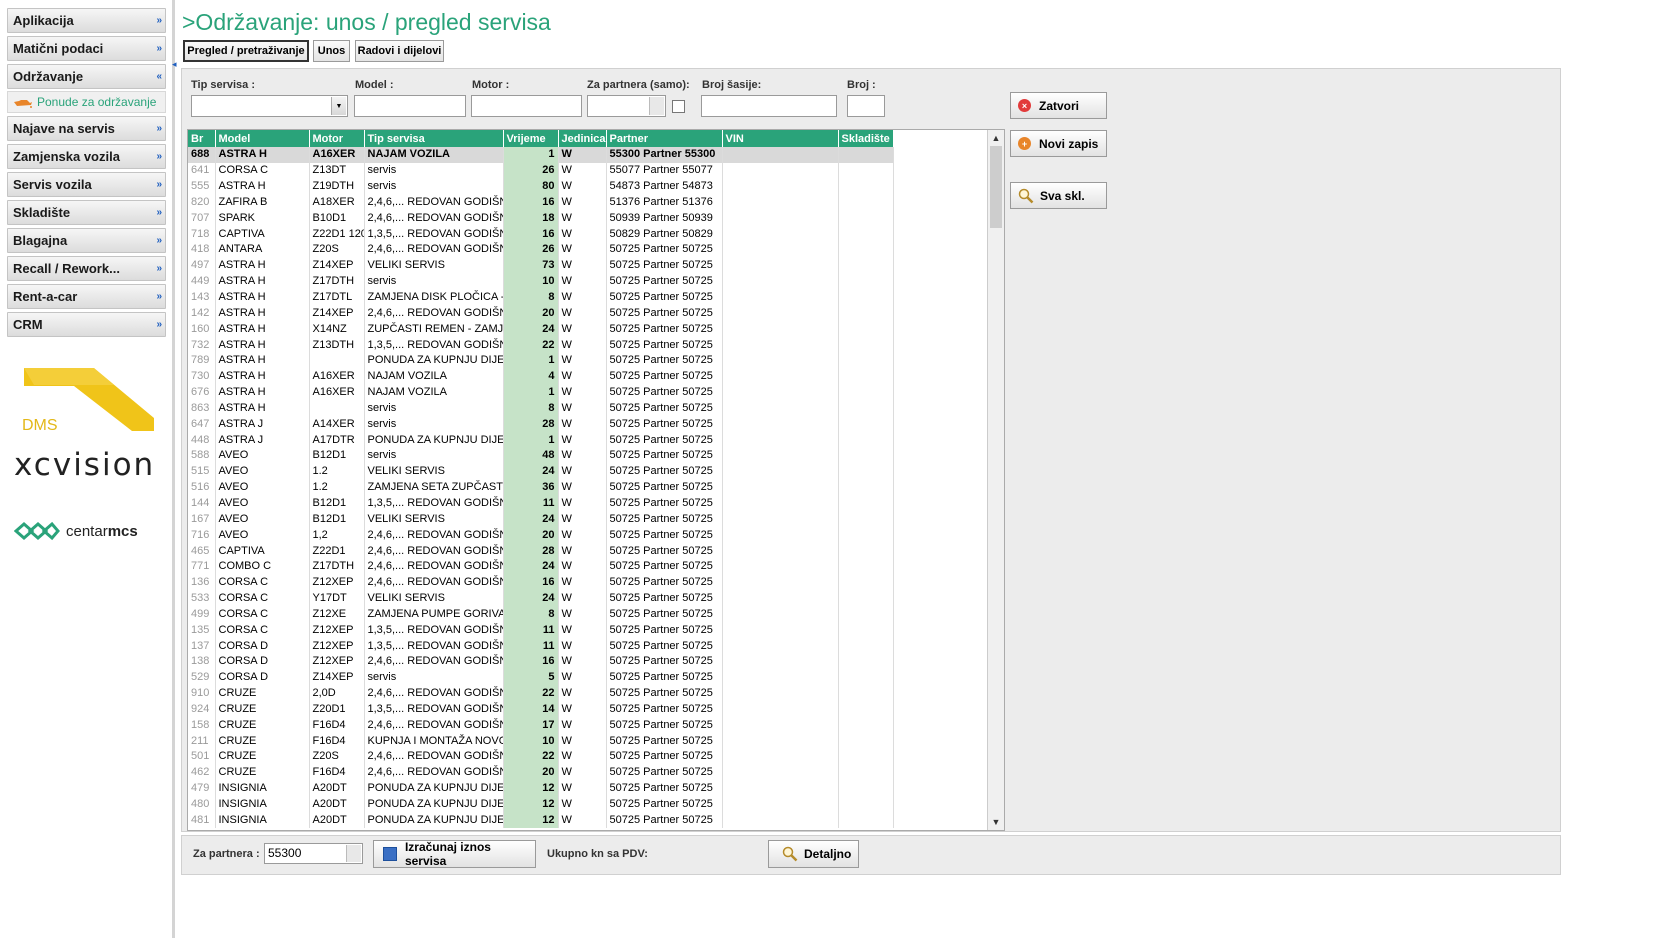  Describe the element at coordinates (337, 519) in the screenshot. I see `table-cell: B12D1` at that location.